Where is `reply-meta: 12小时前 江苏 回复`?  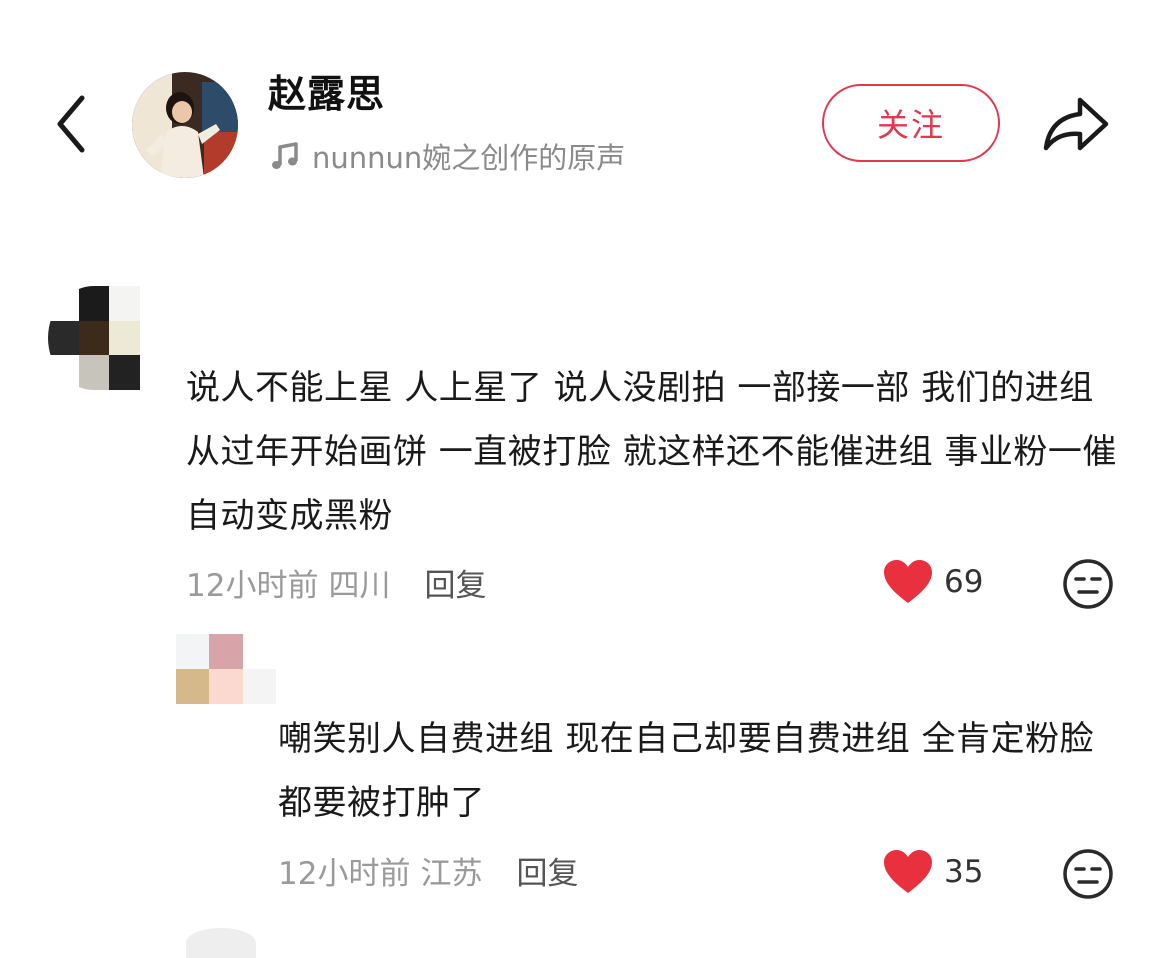 reply-meta: 12小时前 江苏 回复 is located at coordinates (428, 870).